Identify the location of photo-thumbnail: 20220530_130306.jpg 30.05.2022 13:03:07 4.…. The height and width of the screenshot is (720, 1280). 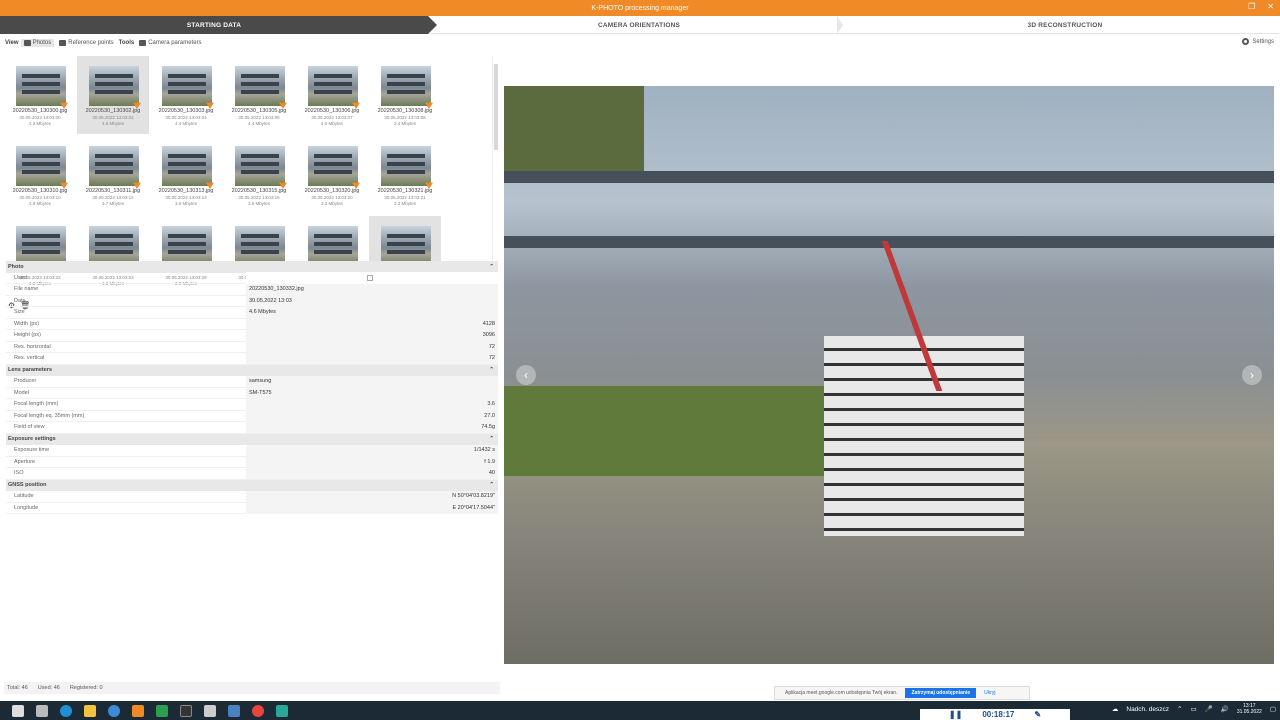
(332, 95).